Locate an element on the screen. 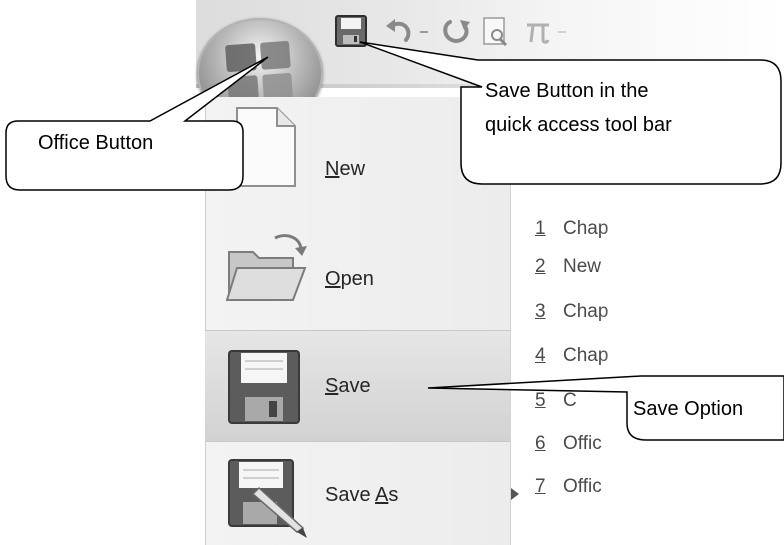  menu-item-new: New is located at coordinates (357, 160).